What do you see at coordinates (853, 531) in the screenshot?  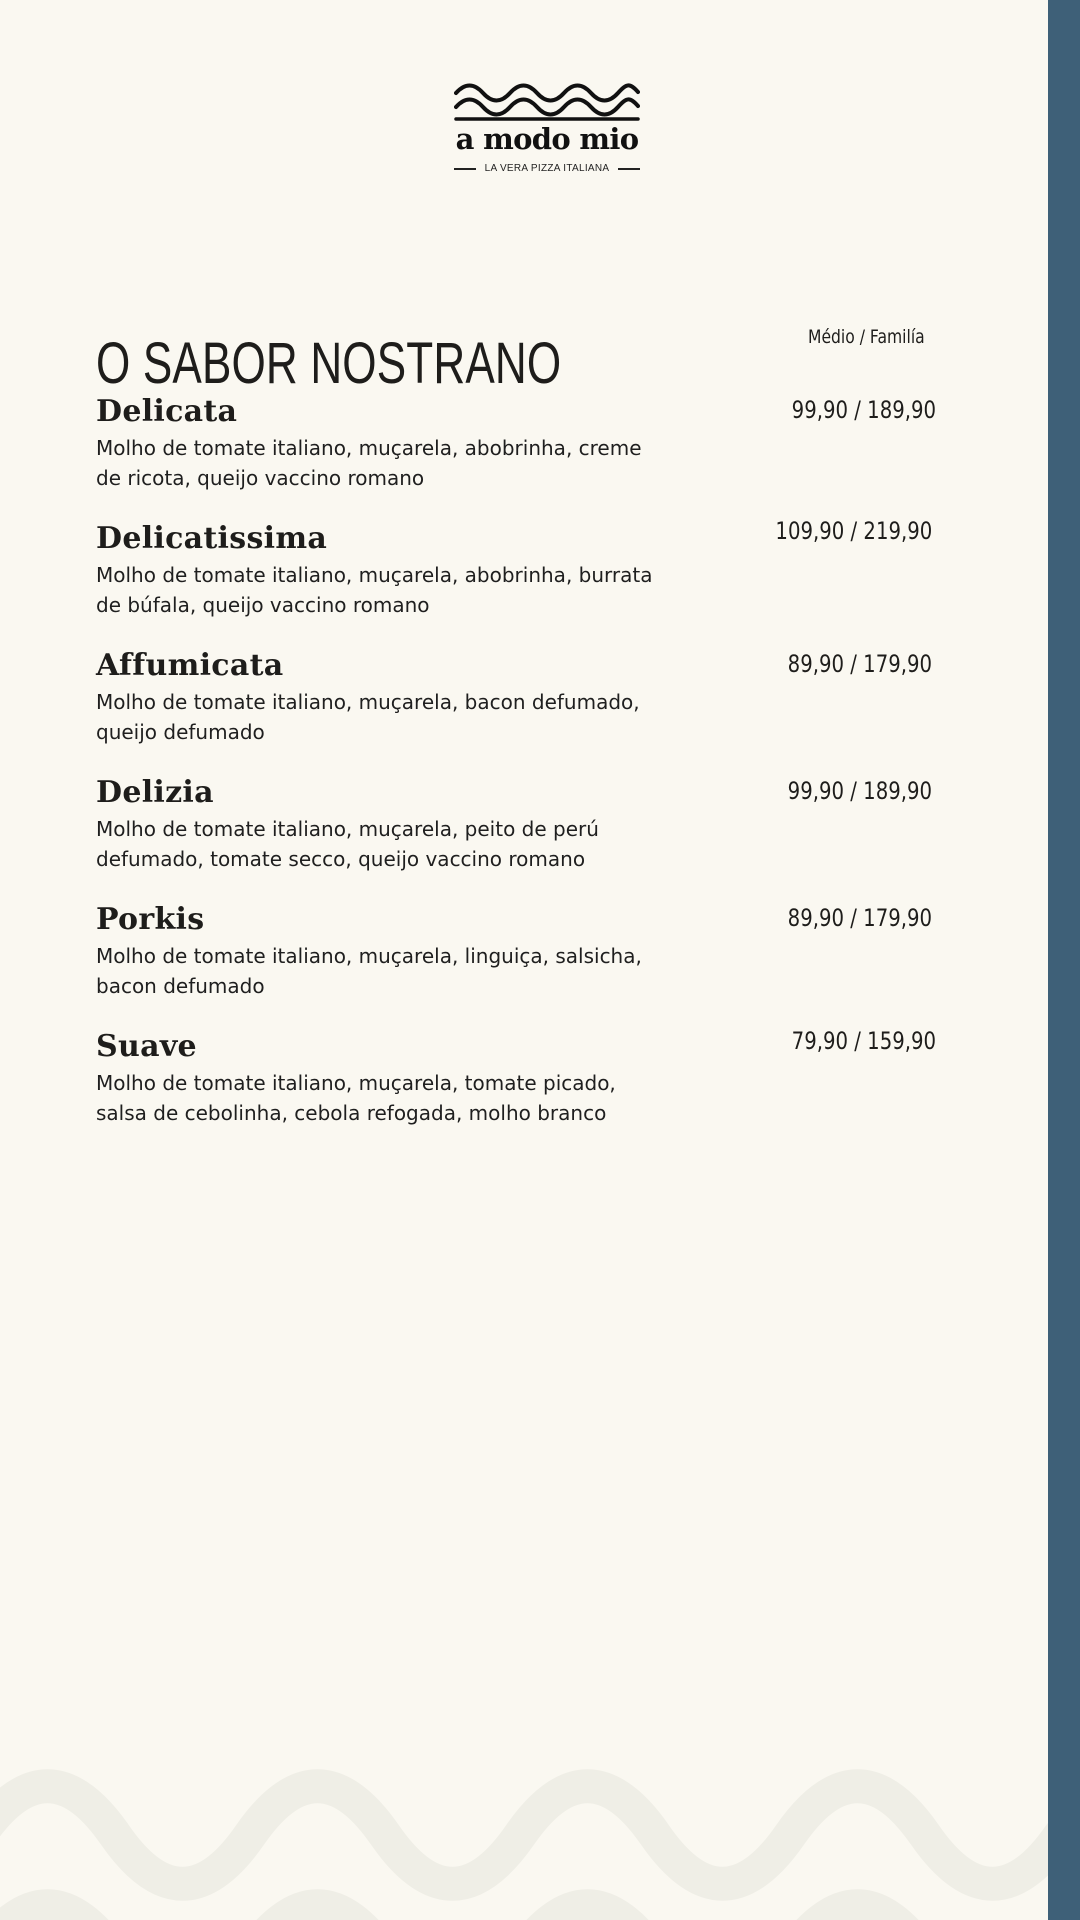 I see `menu-item-price: 109,90 / 219,90` at bounding box center [853, 531].